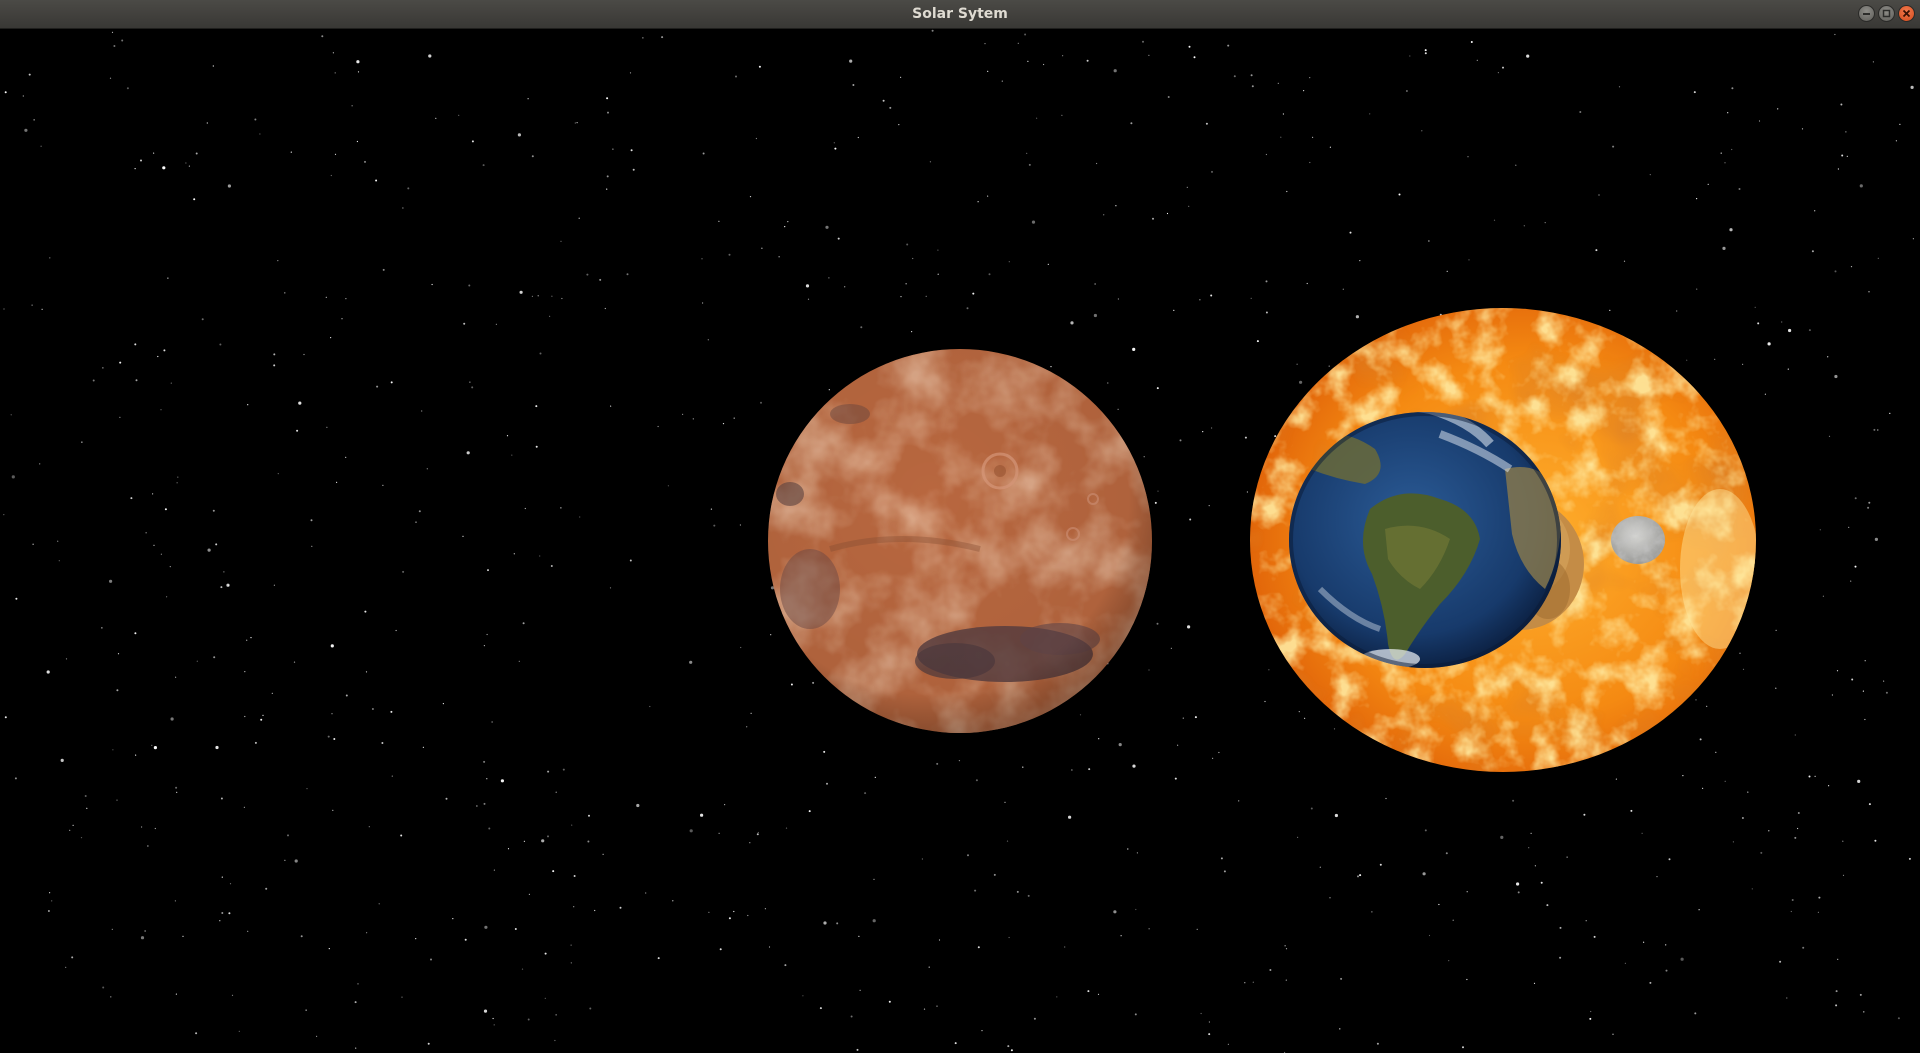 The width and height of the screenshot is (1920, 1053). Describe the element at coordinates (1906, 13) in the screenshot. I see `close-button` at that location.